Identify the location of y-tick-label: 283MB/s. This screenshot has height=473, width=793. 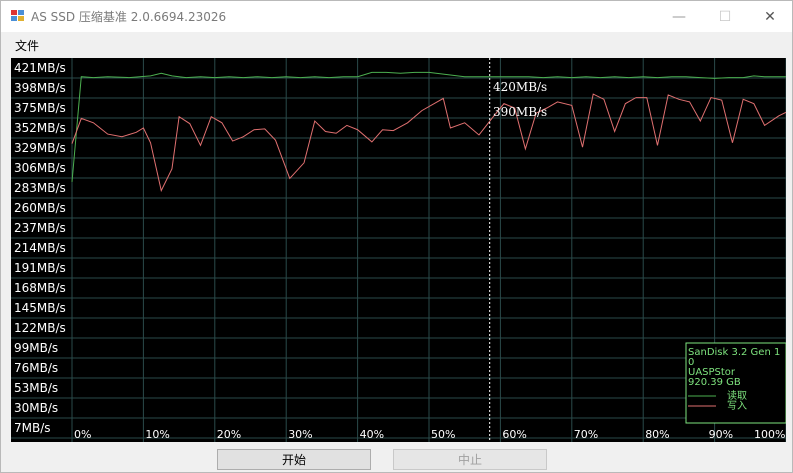
(40, 188).